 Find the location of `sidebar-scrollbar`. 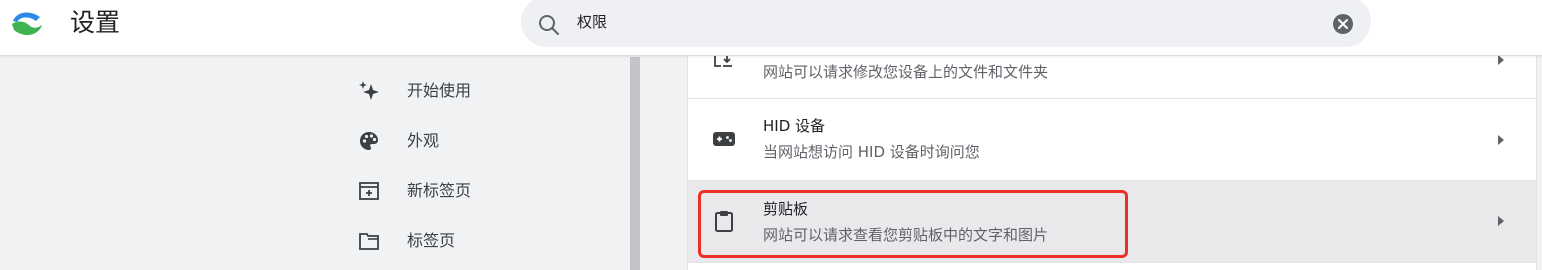

sidebar-scrollbar is located at coordinates (635, 163).